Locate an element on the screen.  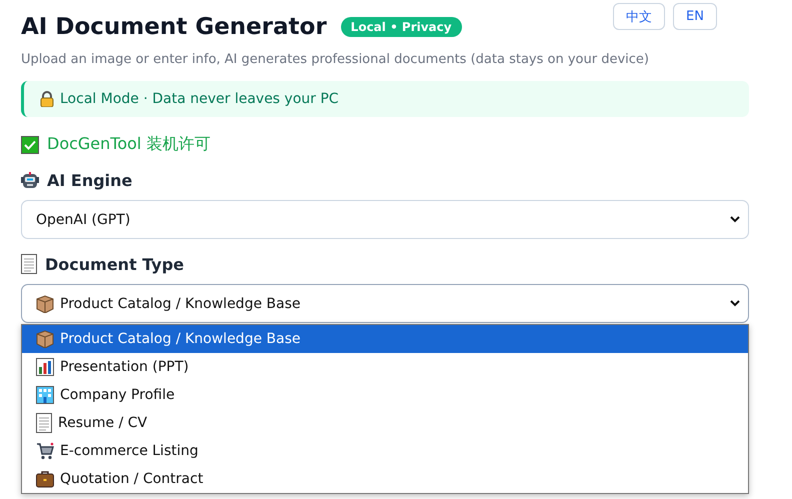
privacy-badge: Local • Privacy is located at coordinates (401, 27).